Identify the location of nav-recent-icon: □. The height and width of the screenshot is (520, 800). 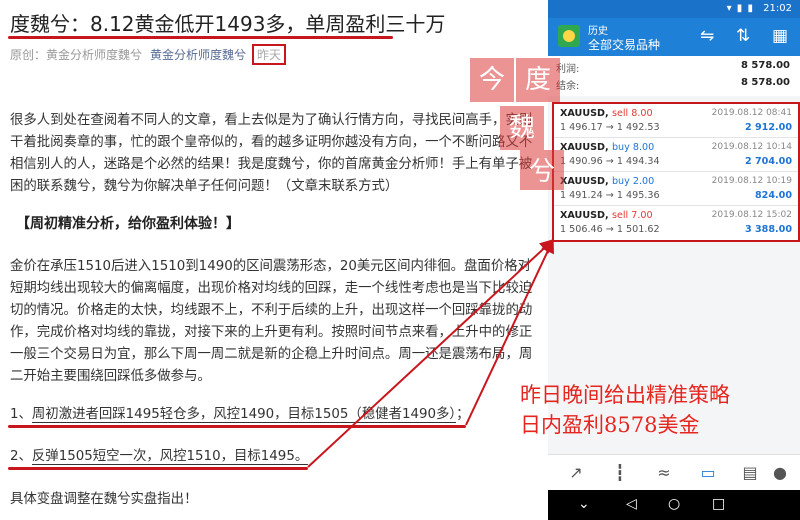
(718, 504).